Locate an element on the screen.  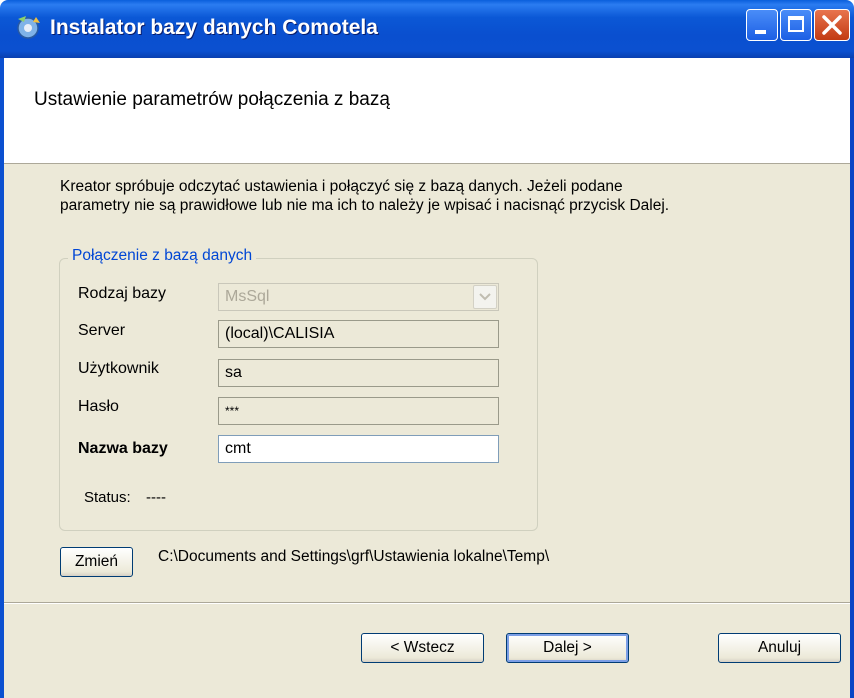
close-button is located at coordinates (832, 25).